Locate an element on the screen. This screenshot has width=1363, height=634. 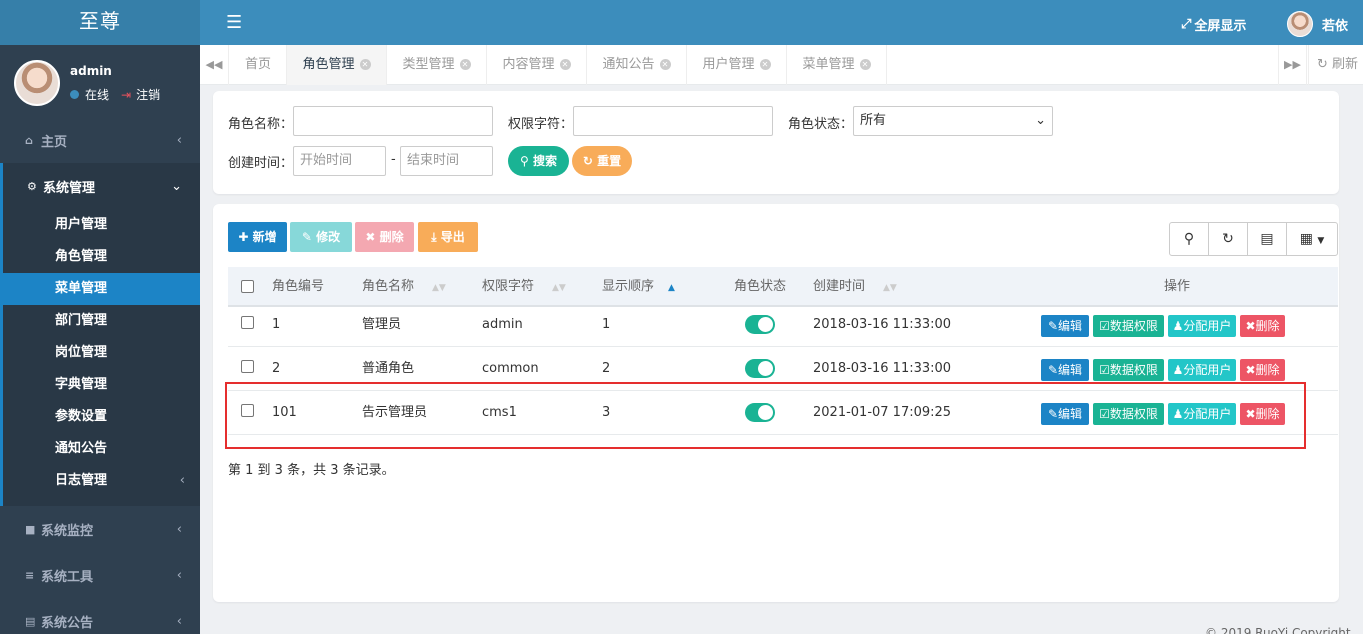
tab-label: 菜单管理 is located at coordinates (828, 64).